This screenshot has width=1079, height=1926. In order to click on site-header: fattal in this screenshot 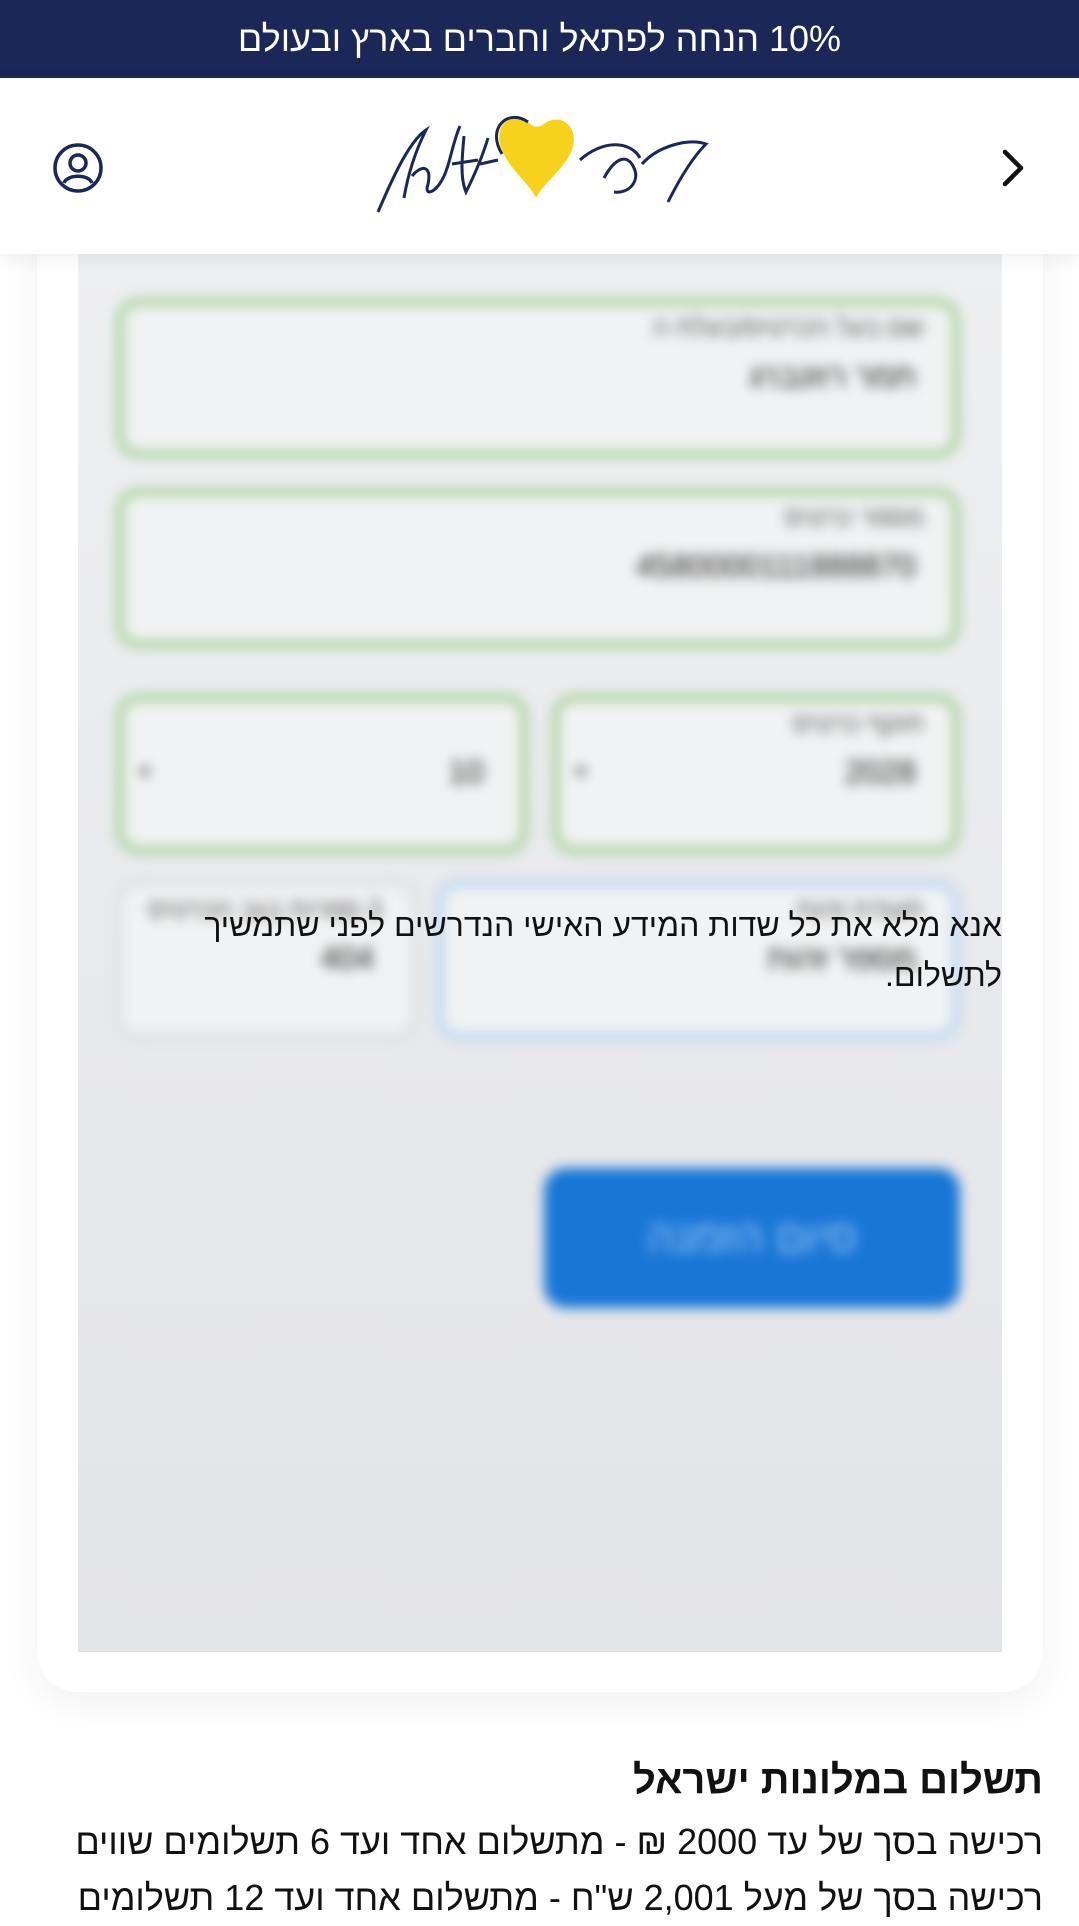, I will do `click(539, 166)`.